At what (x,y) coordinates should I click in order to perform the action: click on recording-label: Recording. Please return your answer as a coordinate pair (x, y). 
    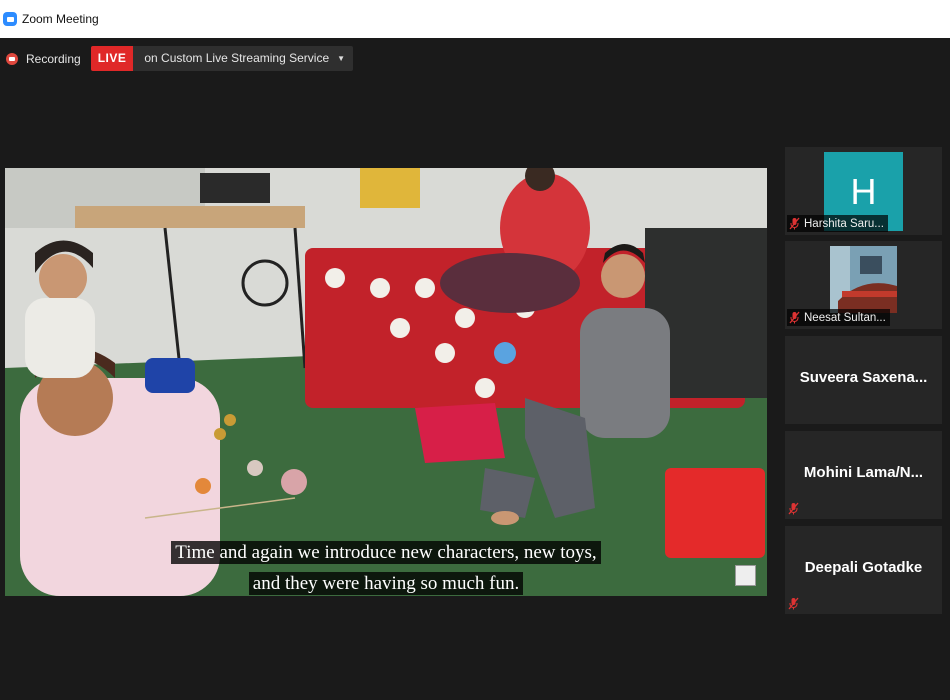
    Looking at the image, I should click on (53, 58).